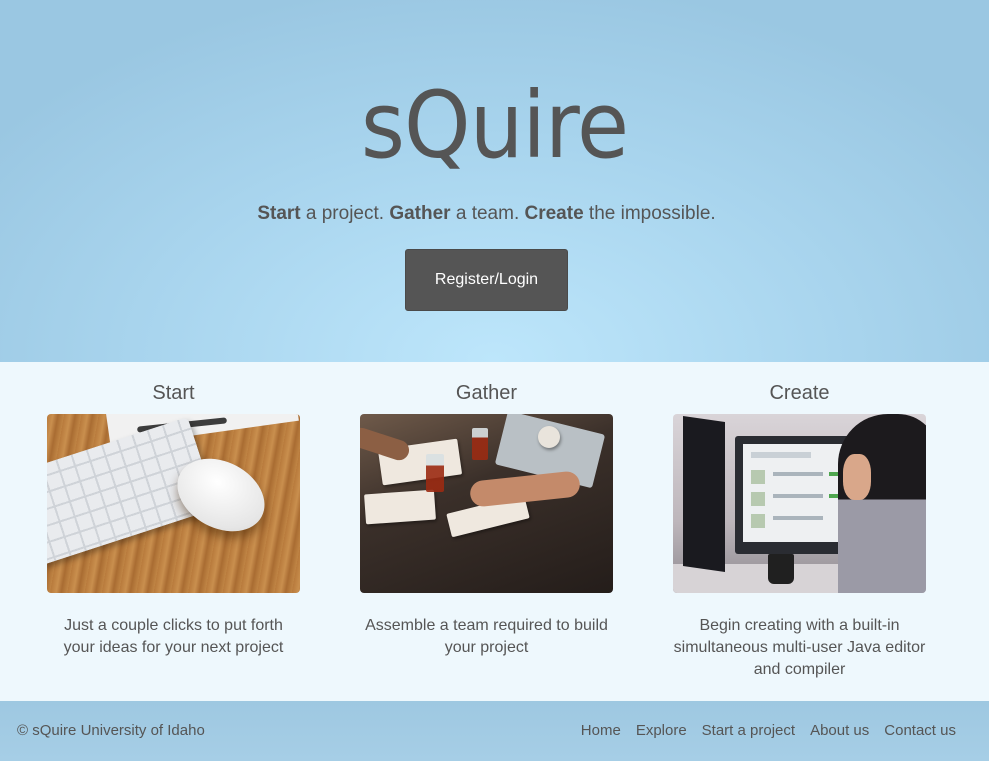 The width and height of the screenshot is (989, 761). I want to click on nav-link-start-project: Start a project, so click(748, 730).